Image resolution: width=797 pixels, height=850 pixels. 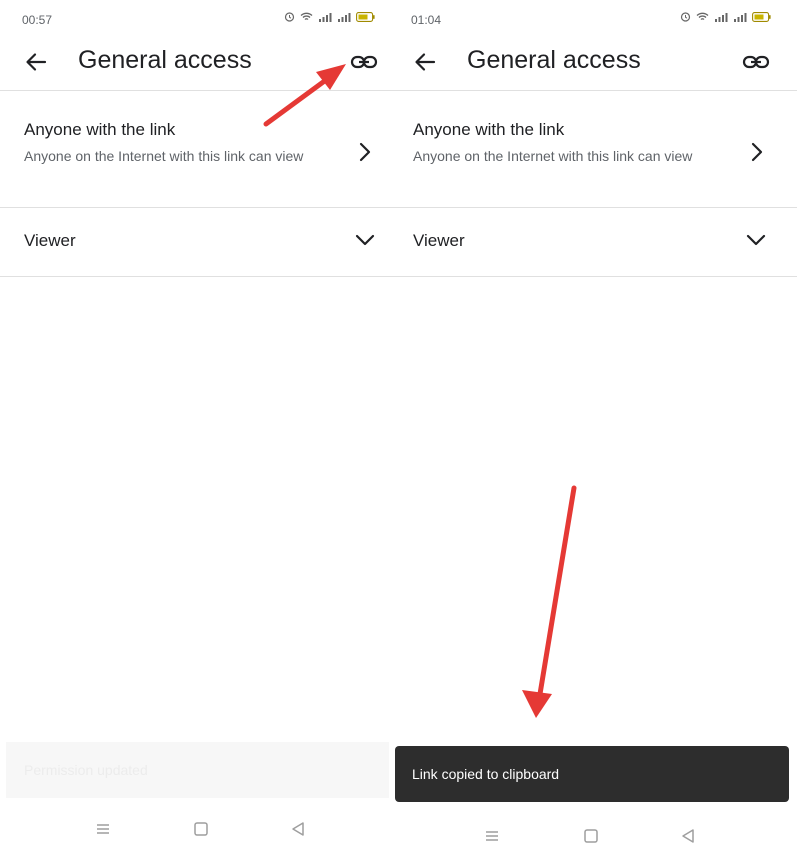 What do you see at coordinates (426, 20) in the screenshot?
I see `status-time: 01:04` at bounding box center [426, 20].